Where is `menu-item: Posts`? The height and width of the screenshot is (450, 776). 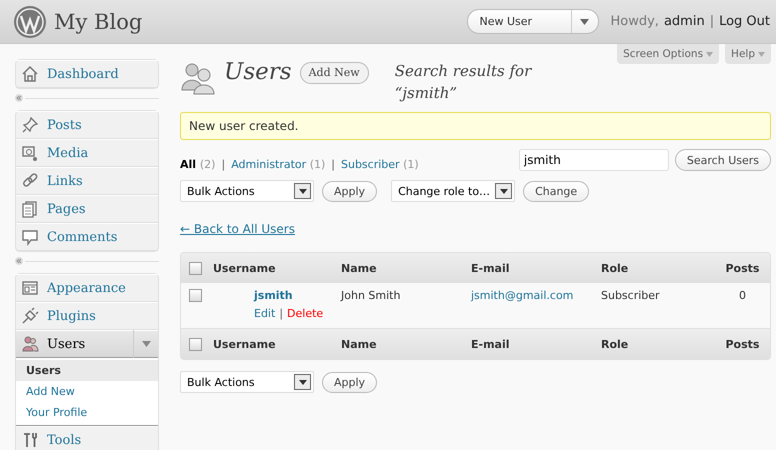 menu-item: Posts is located at coordinates (87, 125).